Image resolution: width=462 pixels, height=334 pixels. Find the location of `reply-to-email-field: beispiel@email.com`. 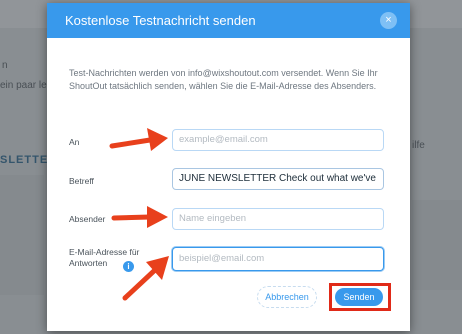

reply-to-email-field: beispiel@email.com is located at coordinates (278, 259).